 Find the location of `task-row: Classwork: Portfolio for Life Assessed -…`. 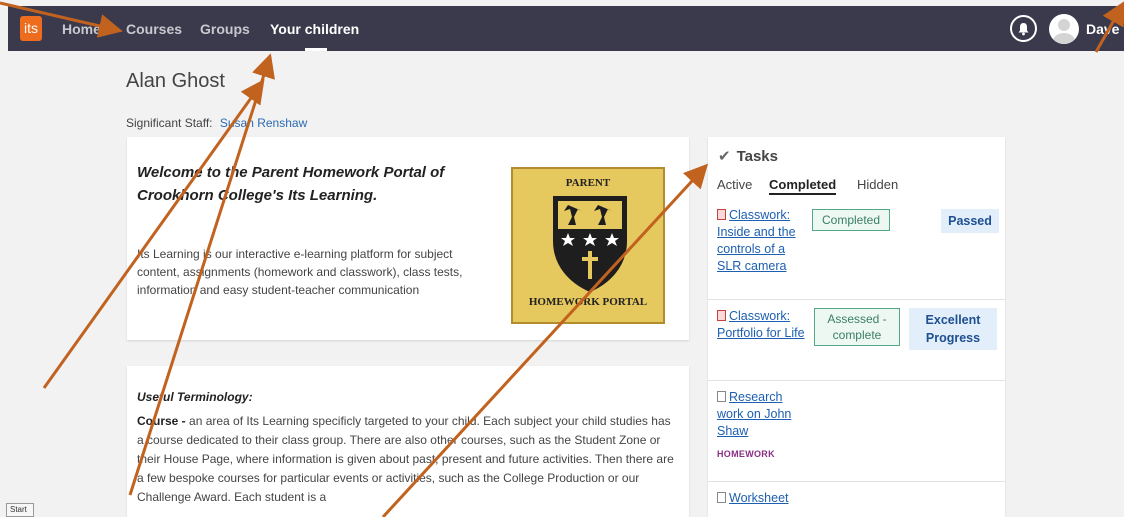

task-row: Classwork: Portfolio for Life Assessed -… is located at coordinates (856, 340).